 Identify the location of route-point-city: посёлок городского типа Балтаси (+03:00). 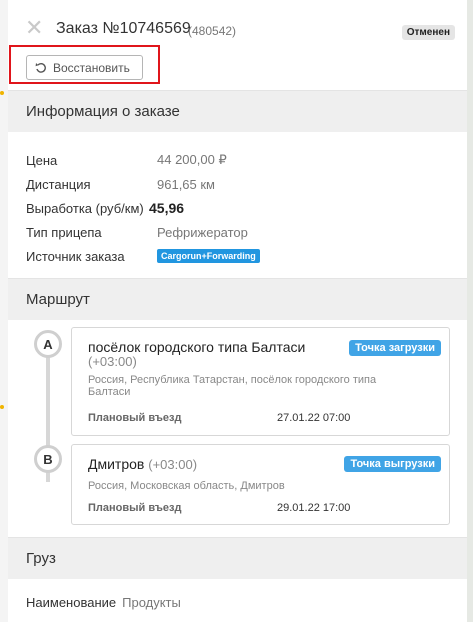
(213, 354).